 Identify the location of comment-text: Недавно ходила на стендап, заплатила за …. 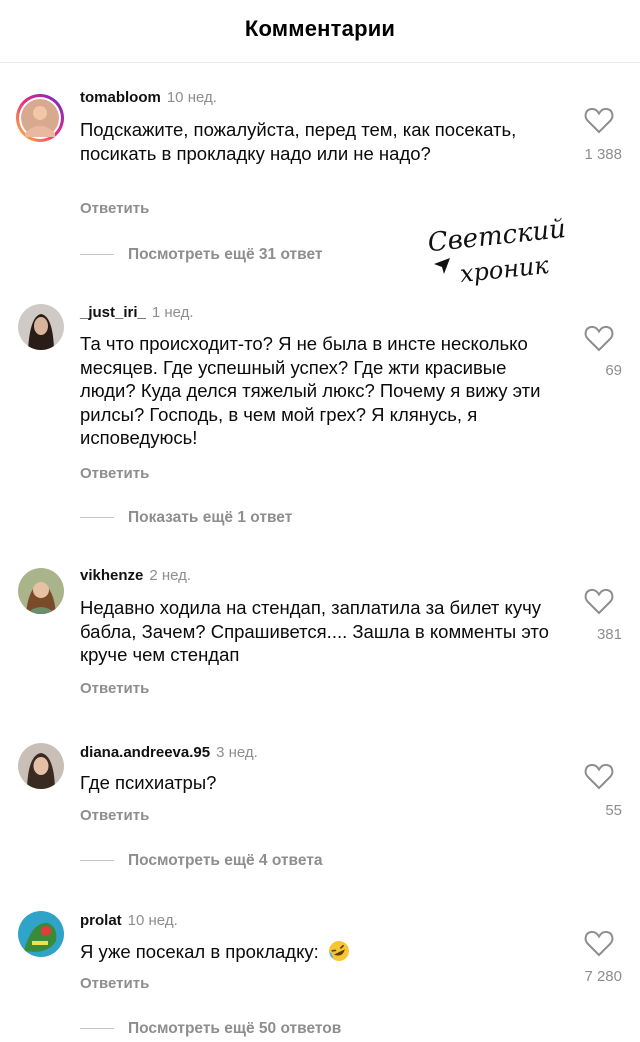
(314, 631).